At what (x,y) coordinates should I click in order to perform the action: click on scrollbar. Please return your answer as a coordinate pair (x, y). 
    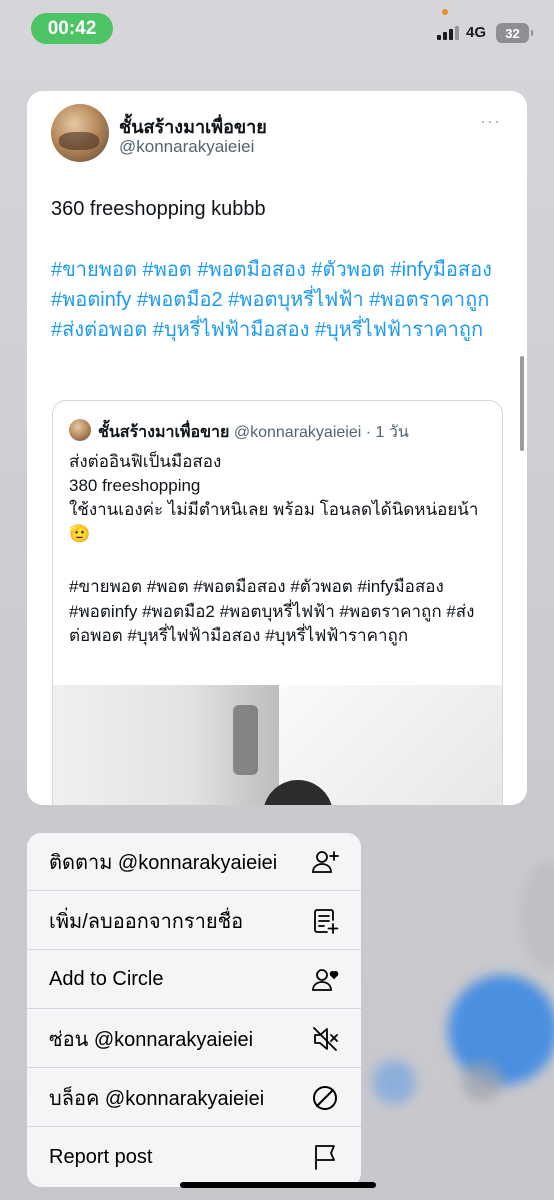
    Looking at the image, I should click on (522, 403).